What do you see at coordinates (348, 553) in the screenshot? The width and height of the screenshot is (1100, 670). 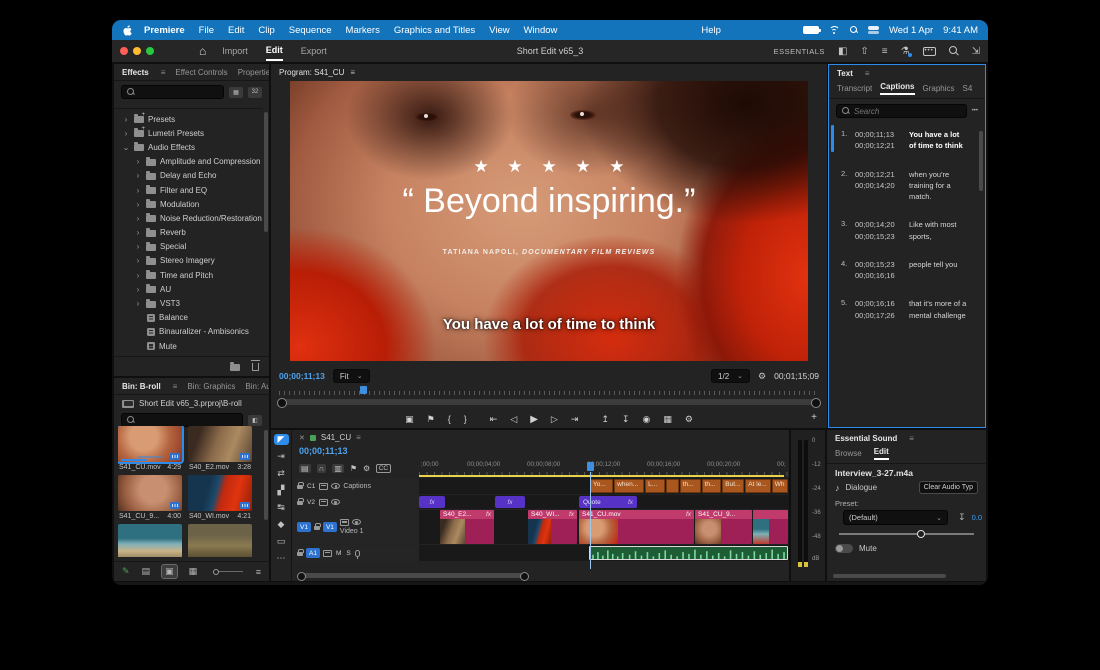 I see `solo-track-button: S` at bounding box center [348, 553].